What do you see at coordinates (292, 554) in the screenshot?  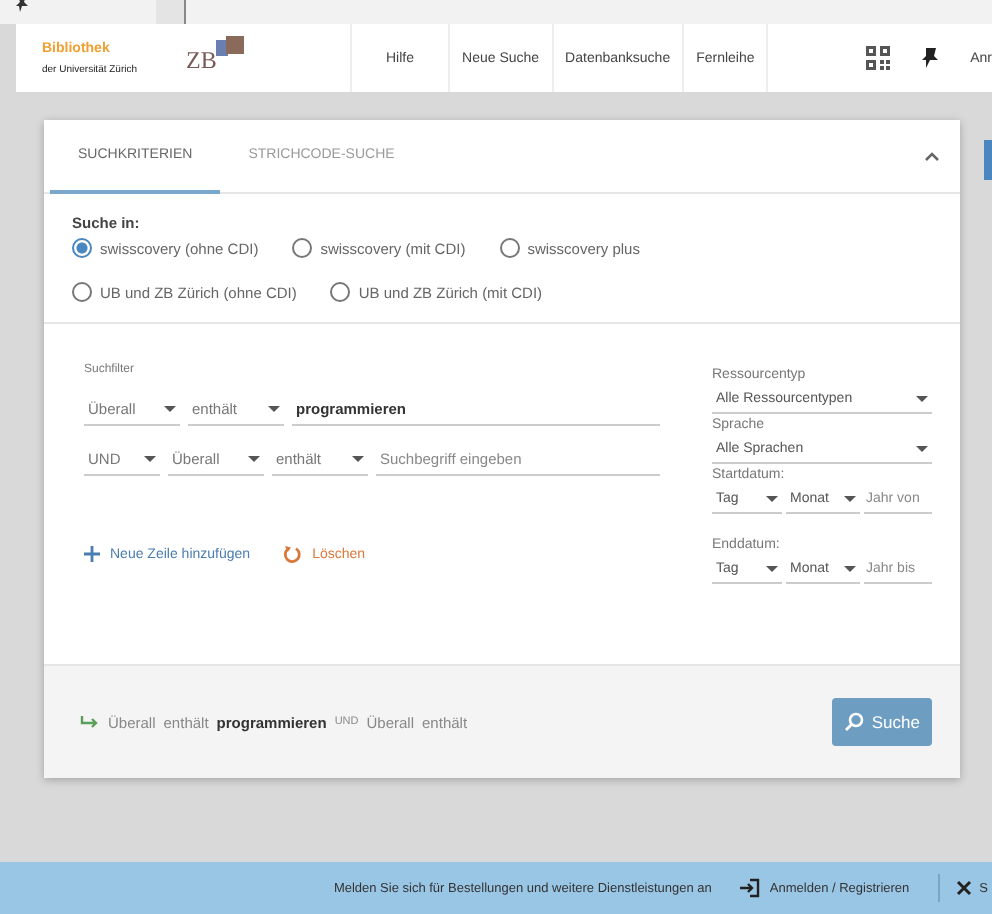 I see `reset-icon` at bounding box center [292, 554].